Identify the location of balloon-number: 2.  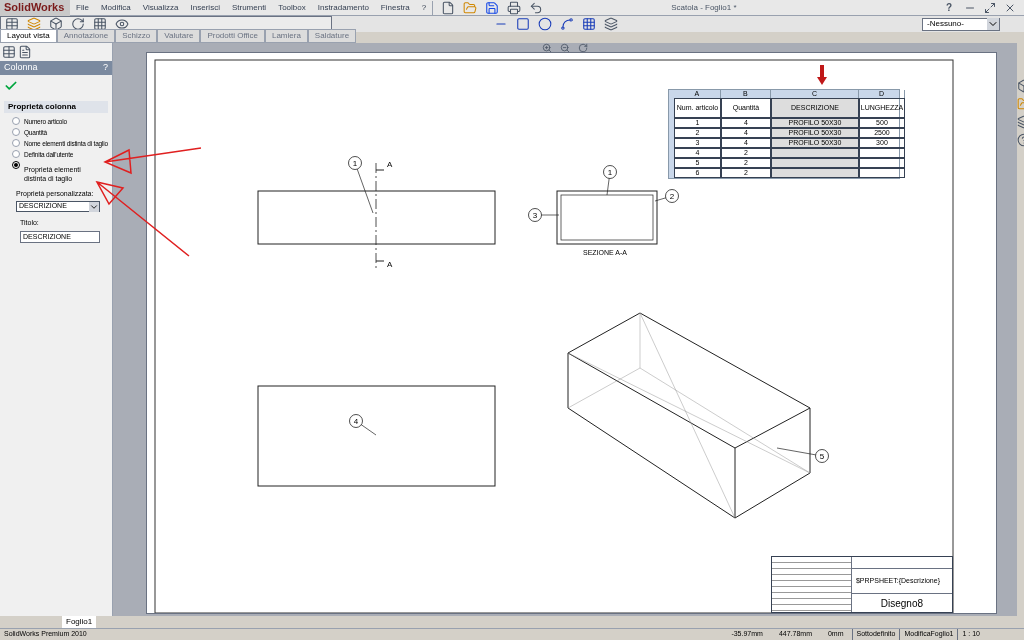
(672, 196).